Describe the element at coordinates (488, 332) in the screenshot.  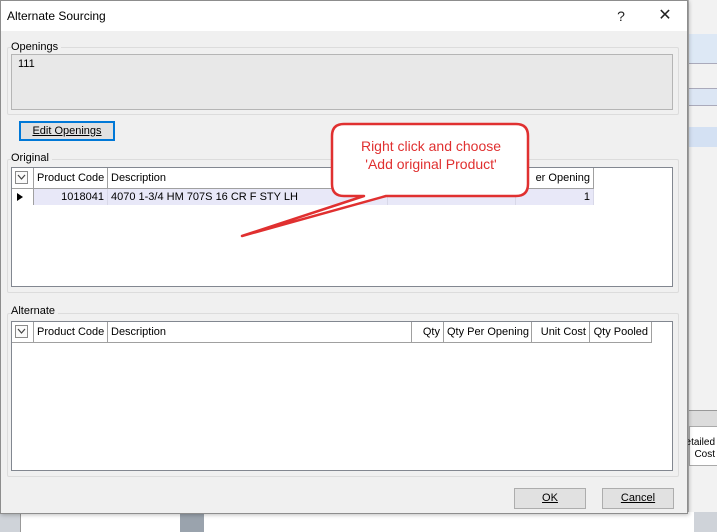
I see `alternate-header-qty-per-opening: Qty Per Opening` at that location.